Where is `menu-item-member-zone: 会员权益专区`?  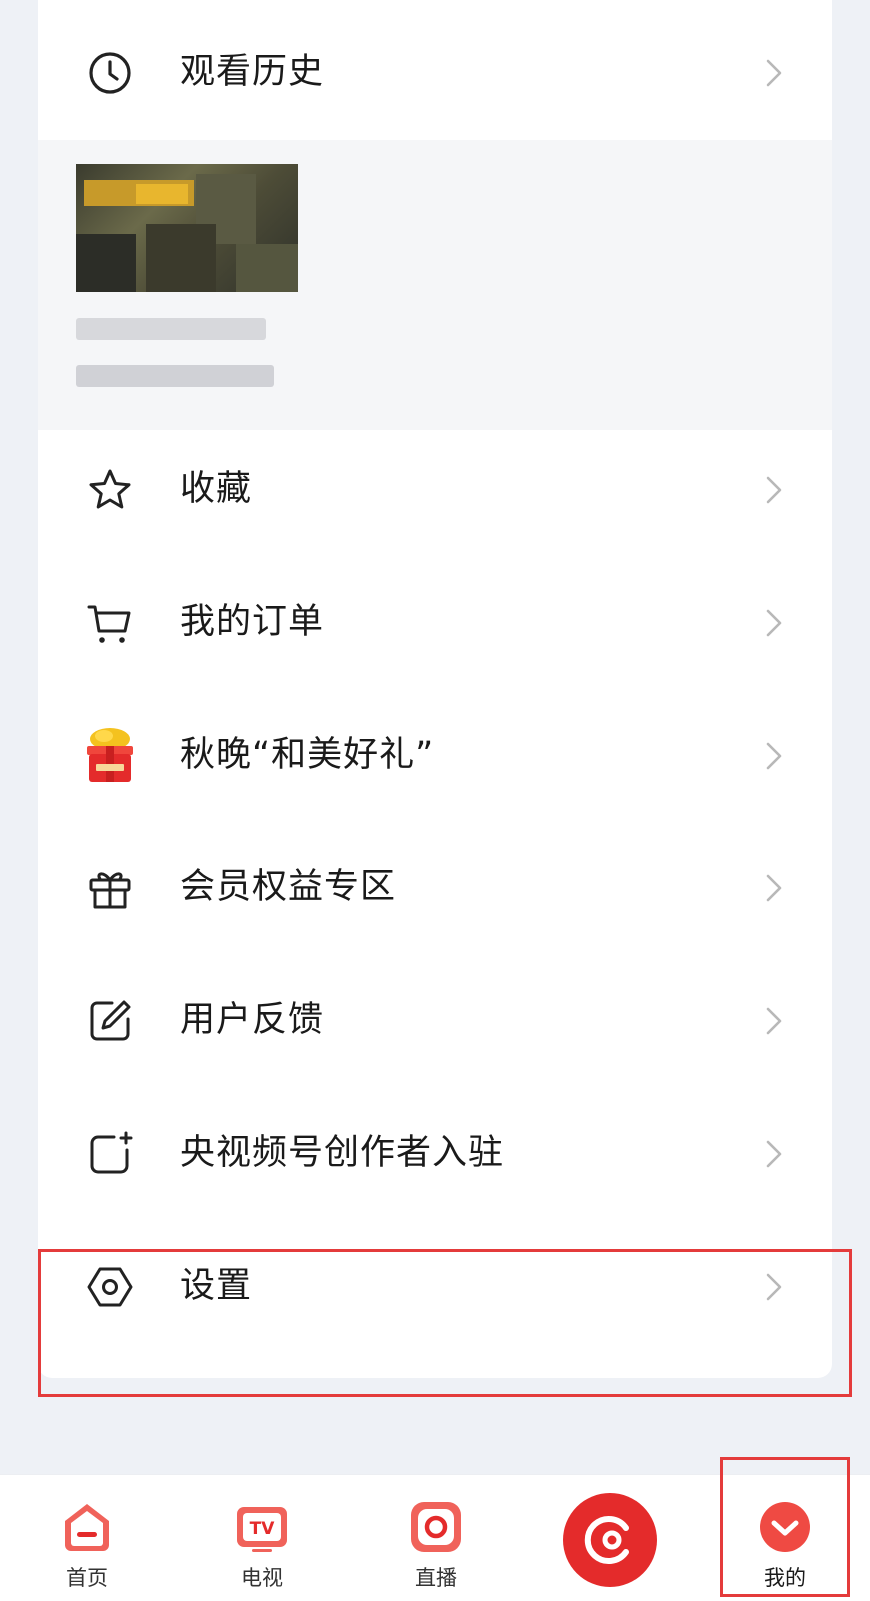 menu-item-member-zone: 会员权益专区 is located at coordinates (435, 887).